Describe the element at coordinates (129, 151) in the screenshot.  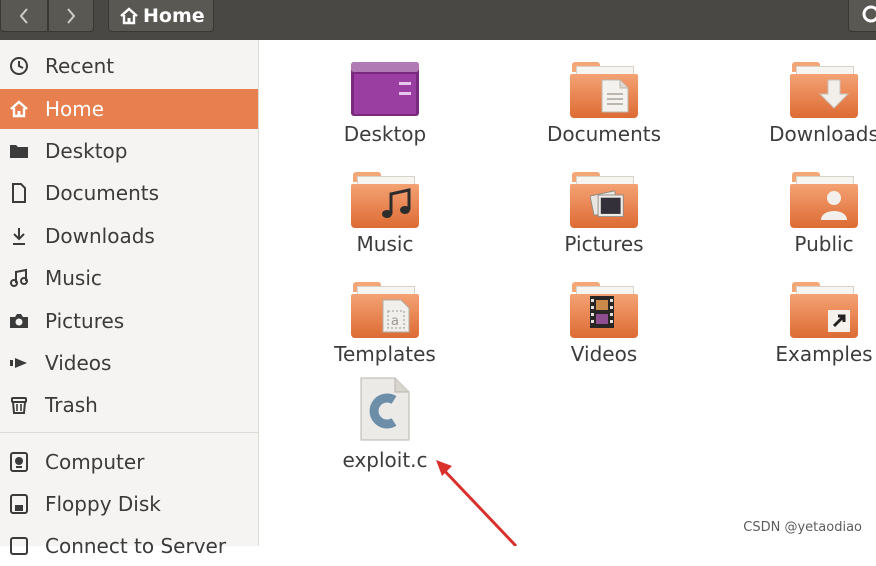
I see `sidebar-item-desktop: Desktop` at that location.